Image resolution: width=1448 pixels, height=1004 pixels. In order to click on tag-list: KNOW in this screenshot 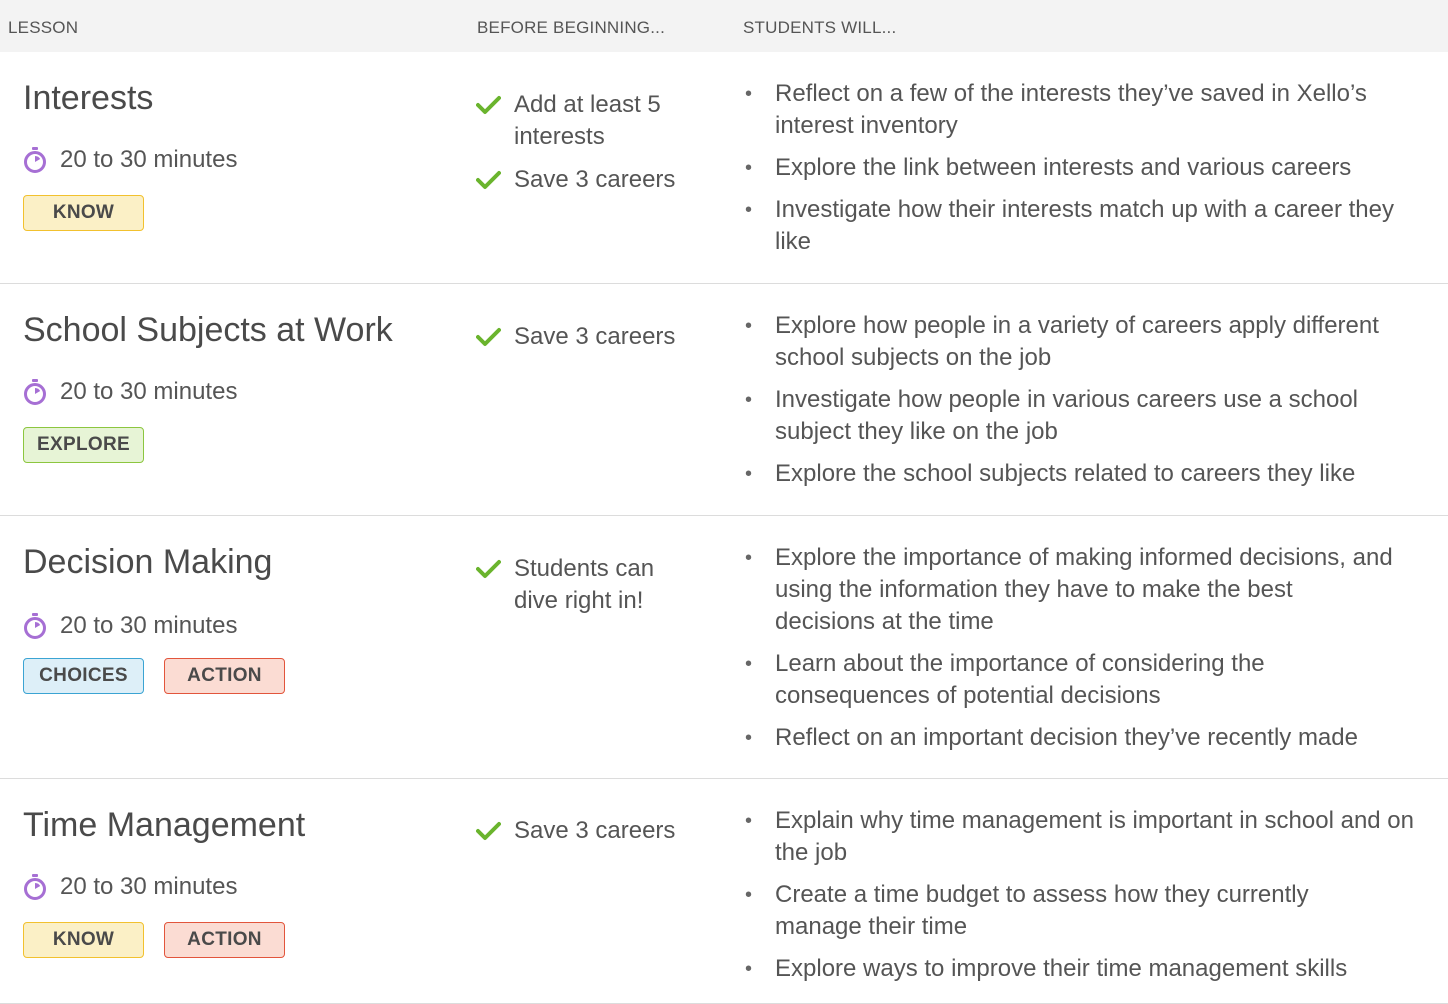, I will do `click(93, 213)`.